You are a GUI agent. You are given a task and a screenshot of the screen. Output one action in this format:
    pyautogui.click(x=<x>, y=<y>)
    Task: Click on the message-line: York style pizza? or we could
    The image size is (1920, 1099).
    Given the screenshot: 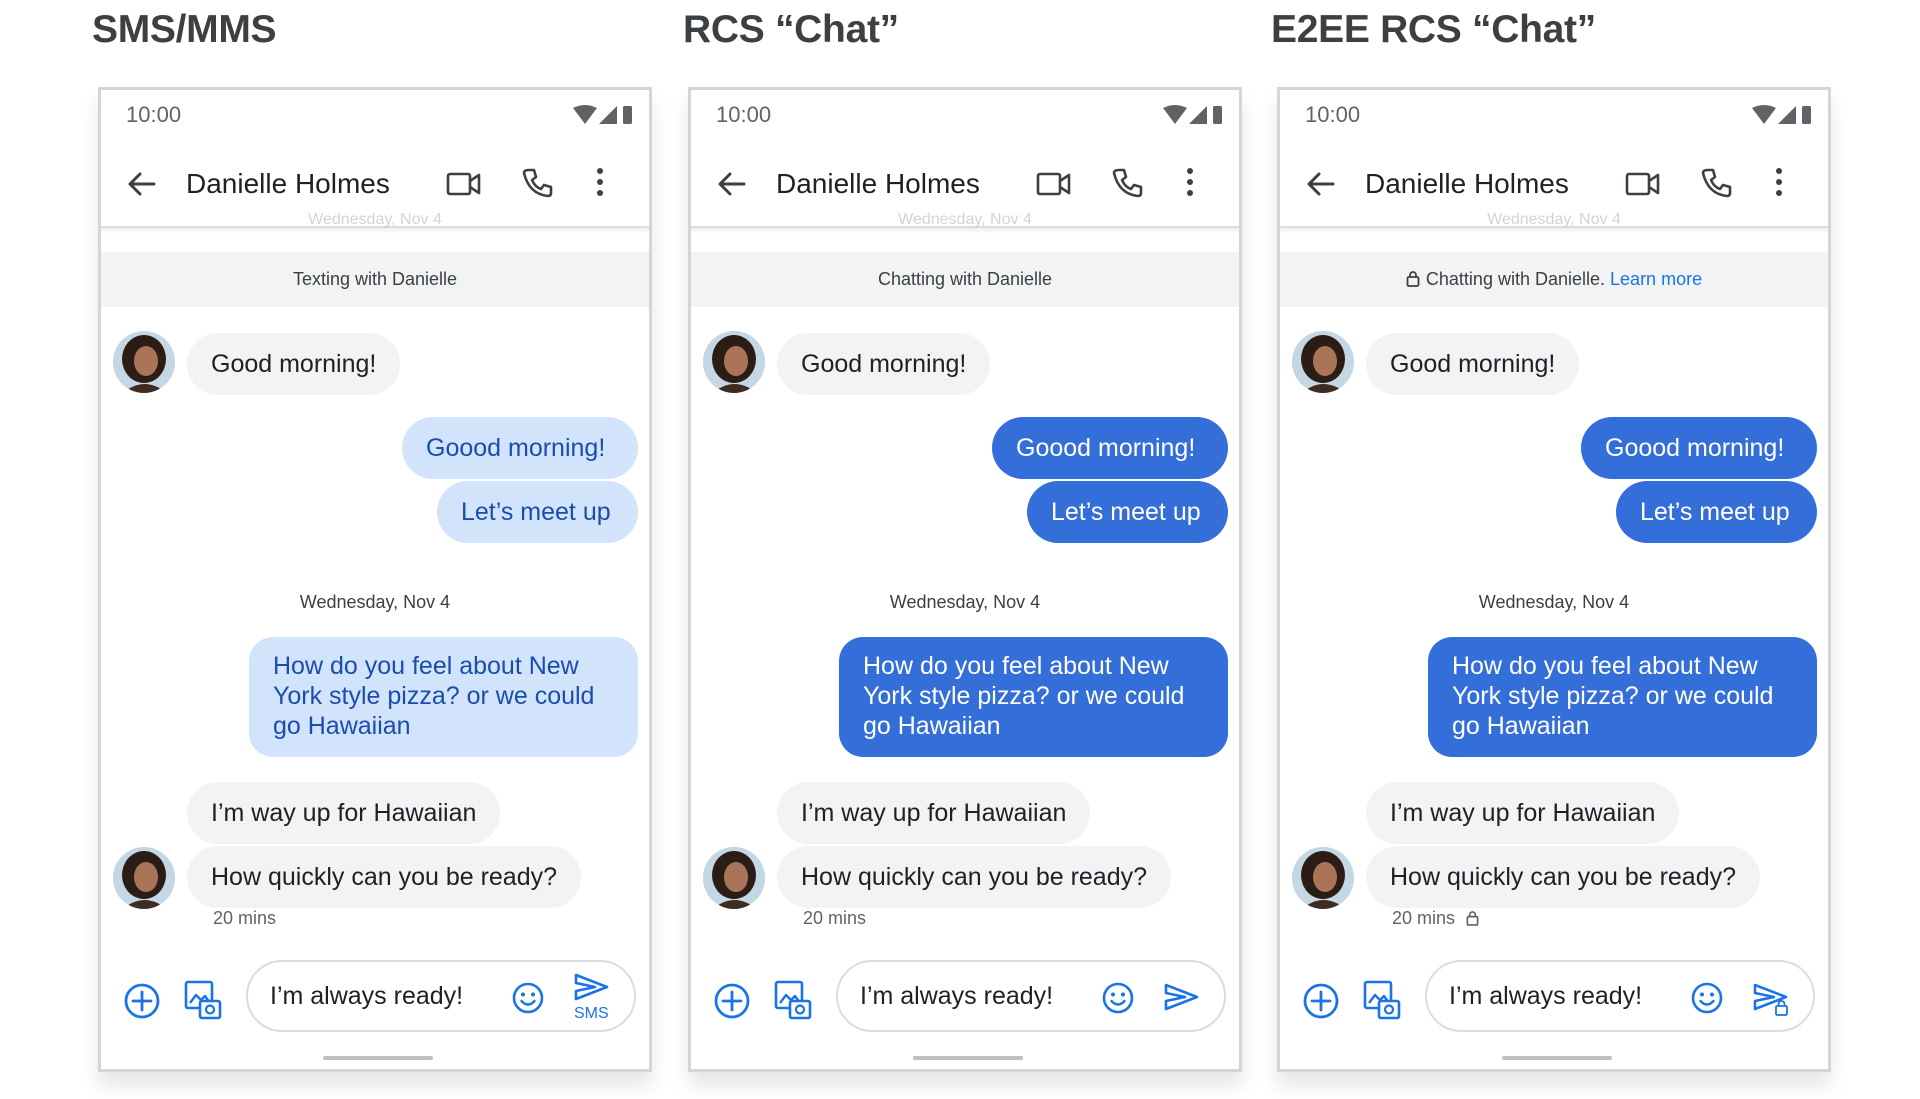 What is the action you would take?
    pyautogui.click(x=434, y=696)
    